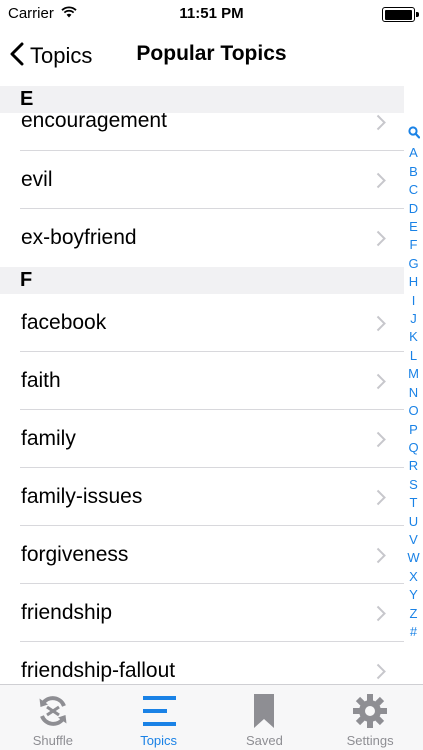 This screenshot has width=423, height=750. I want to click on navigation-bar: Topics Popular Topics, so click(211, 56).